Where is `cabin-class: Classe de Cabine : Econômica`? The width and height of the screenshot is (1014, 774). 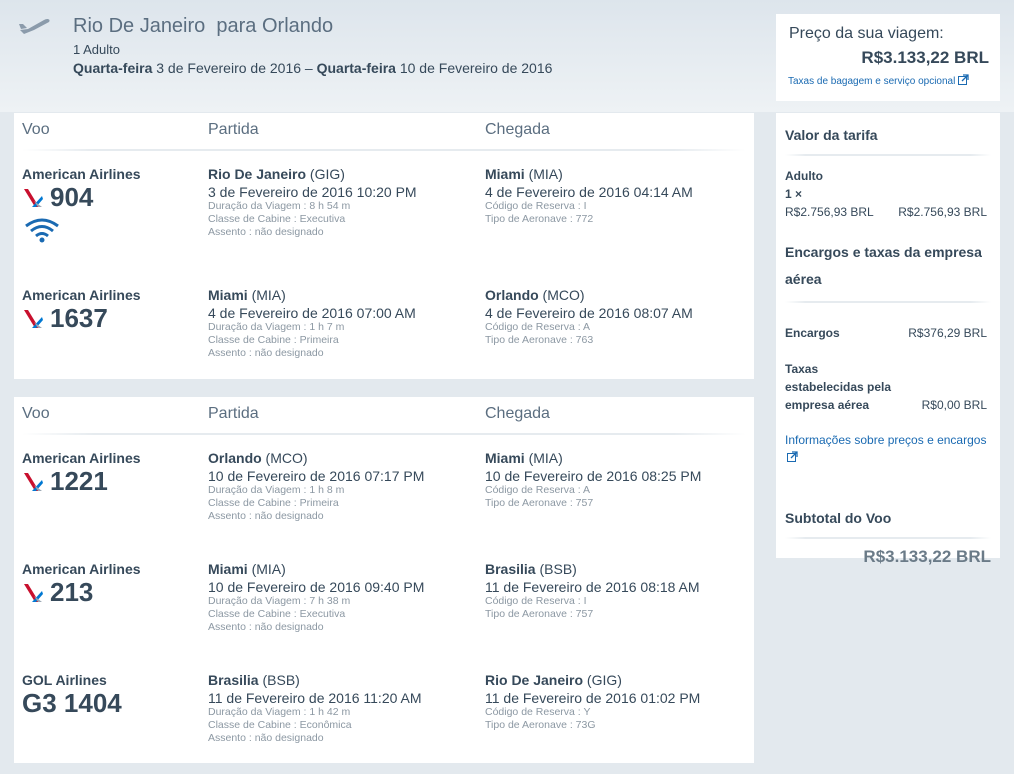 cabin-class: Classe de Cabine : Econômica is located at coordinates (280, 725).